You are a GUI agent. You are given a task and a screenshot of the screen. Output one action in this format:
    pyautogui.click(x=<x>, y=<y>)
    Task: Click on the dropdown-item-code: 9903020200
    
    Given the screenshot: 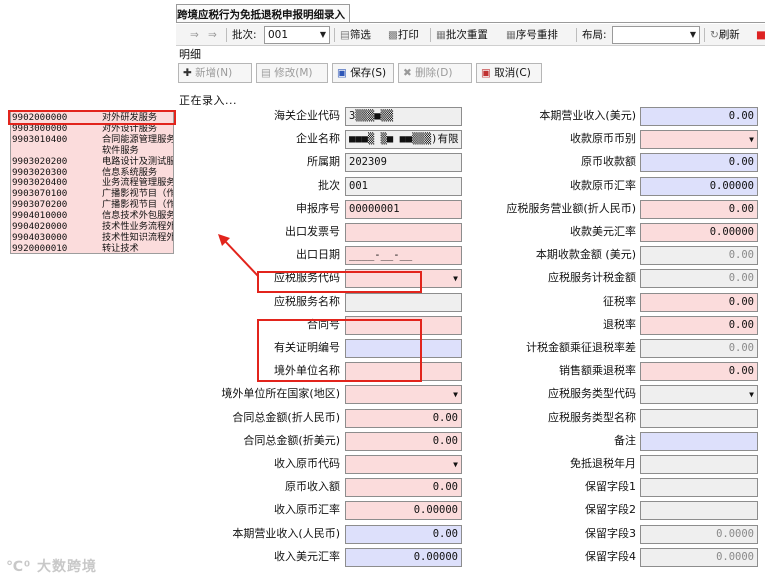 What is the action you would take?
    pyautogui.click(x=40, y=161)
    